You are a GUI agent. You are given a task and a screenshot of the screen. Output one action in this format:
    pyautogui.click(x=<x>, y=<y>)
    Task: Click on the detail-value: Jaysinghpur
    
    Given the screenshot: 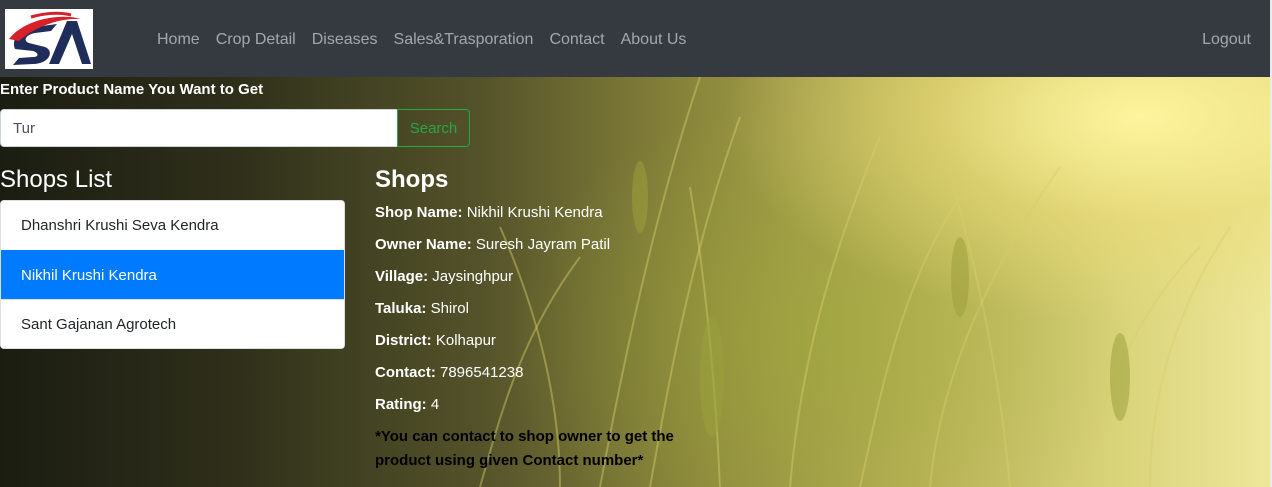 What is the action you would take?
    pyautogui.click(x=473, y=276)
    